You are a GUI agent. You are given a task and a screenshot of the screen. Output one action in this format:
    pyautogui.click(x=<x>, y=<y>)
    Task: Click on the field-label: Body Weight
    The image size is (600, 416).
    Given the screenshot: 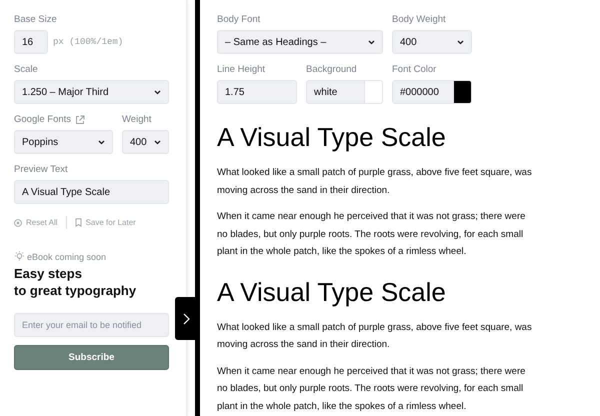 What is the action you would take?
    pyautogui.click(x=419, y=20)
    